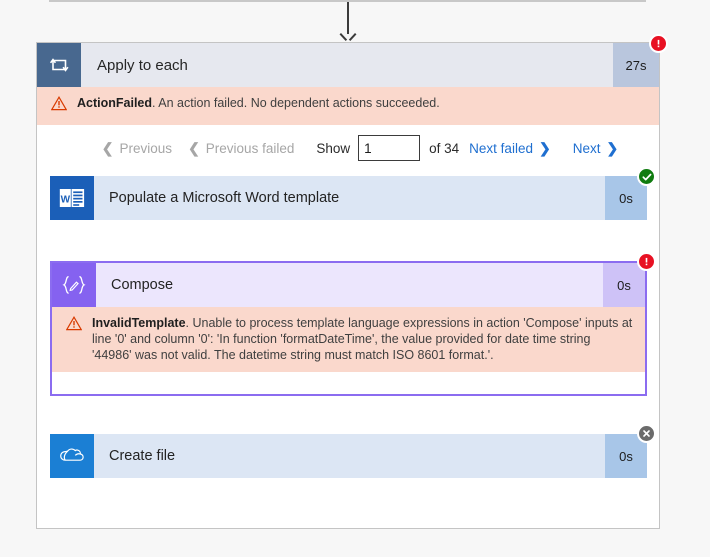 The image size is (710, 557). I want to click on previous-label: Previous, so click(146, 148).